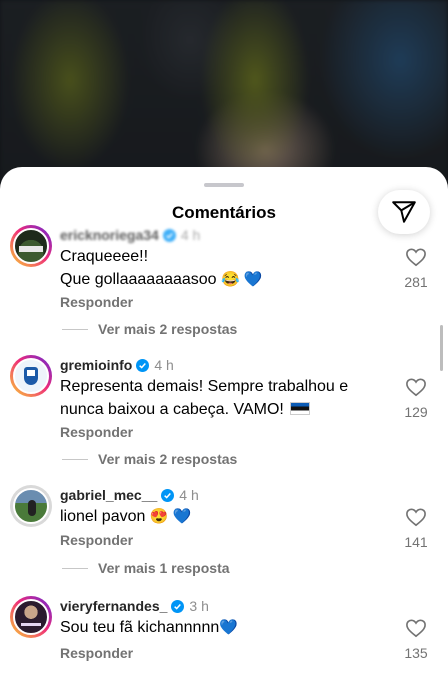 This screenshot has width=448, height=675. I want to click on send-icon, so click(404, 212).